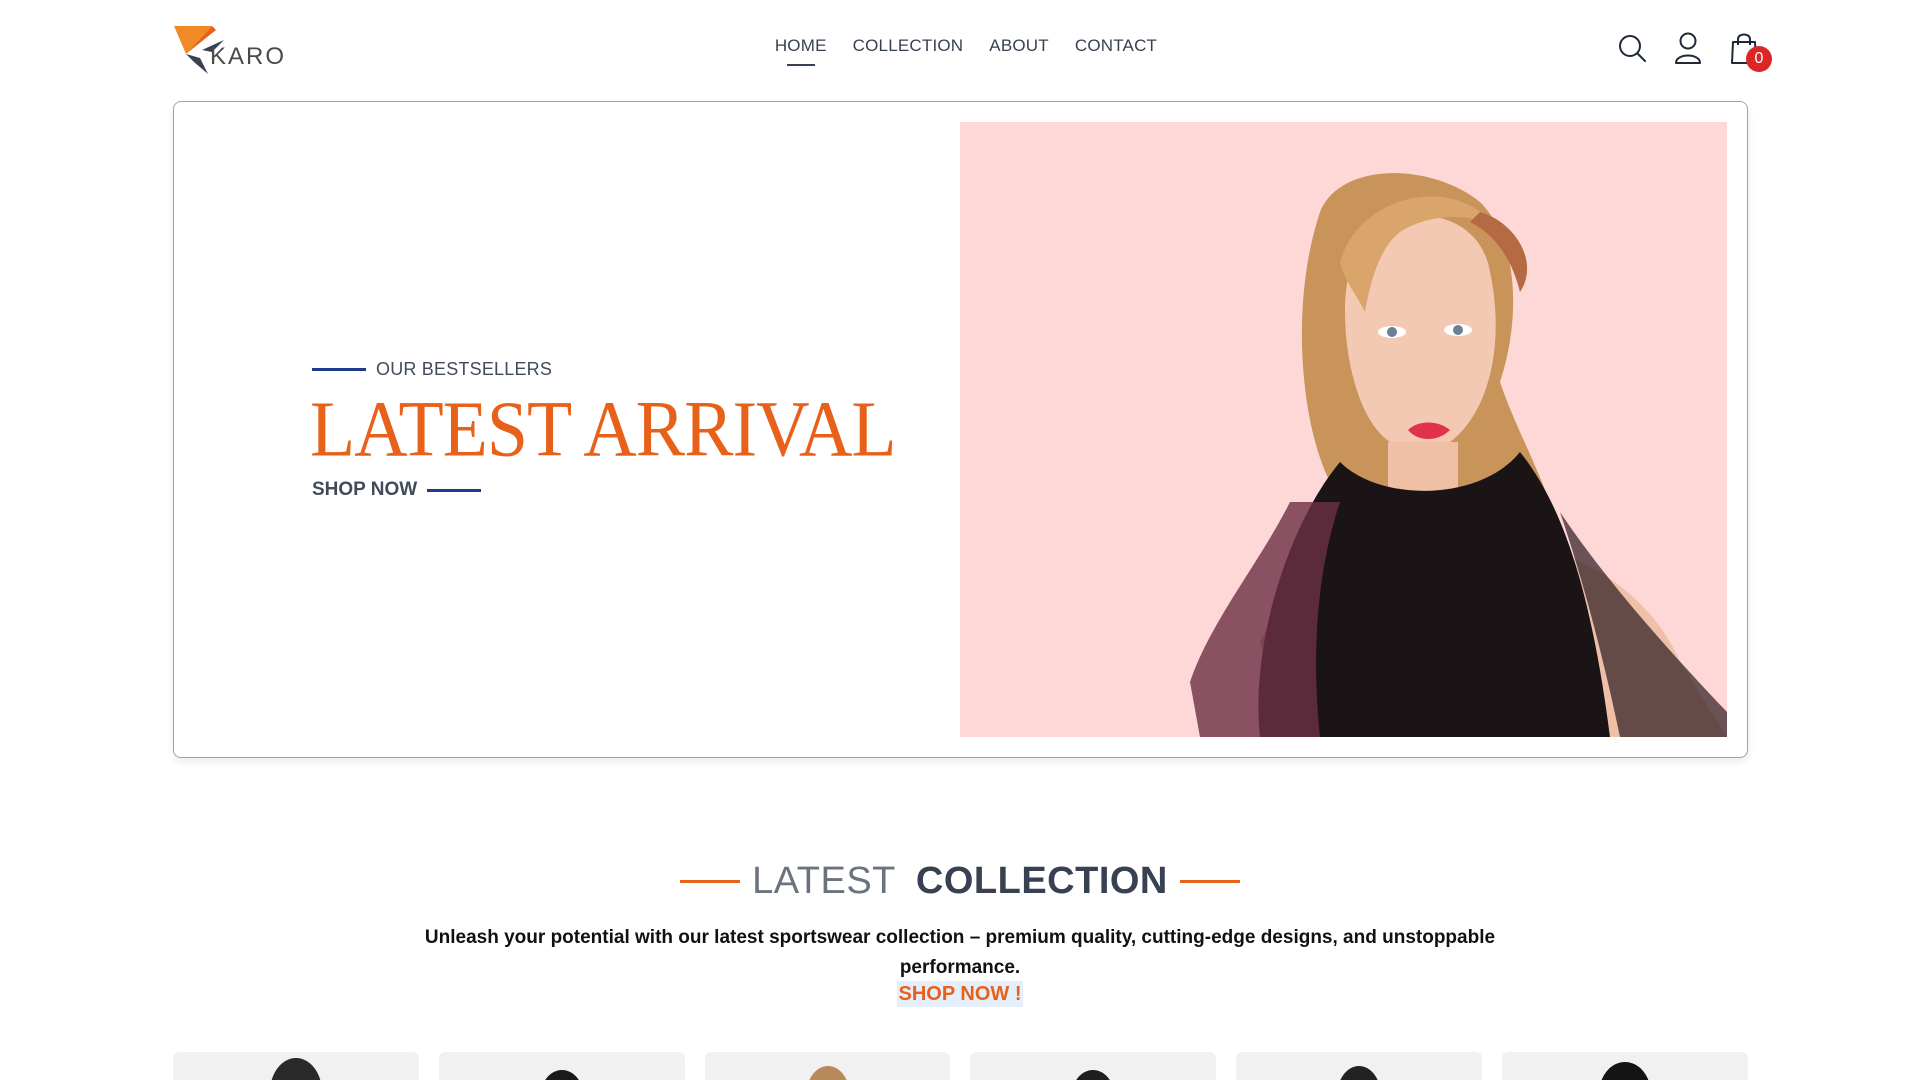 Image resolution: width=1920 pixels, height=1080 pixels. I want to click on site-header: KARO HOME COLLECTION ABOUT CONTACT 0, so click(960, 50).